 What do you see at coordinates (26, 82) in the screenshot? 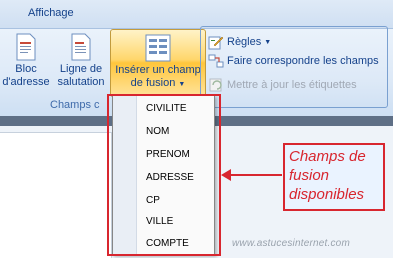
I see `bloc-label-2: d'adresse` at bounding box center [26, 82].